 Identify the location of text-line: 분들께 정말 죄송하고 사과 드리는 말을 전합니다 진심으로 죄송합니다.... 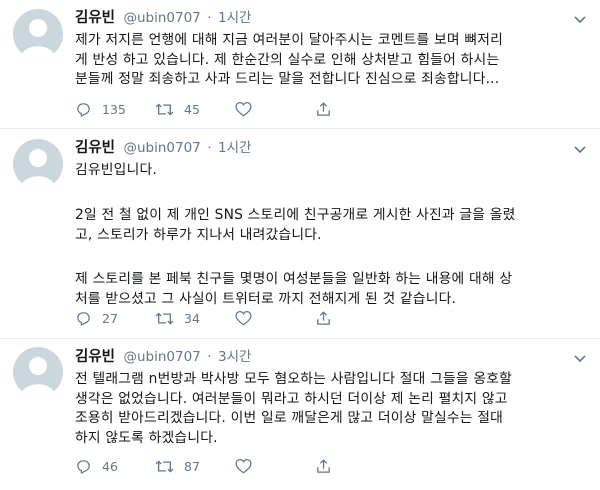
(287, 79).